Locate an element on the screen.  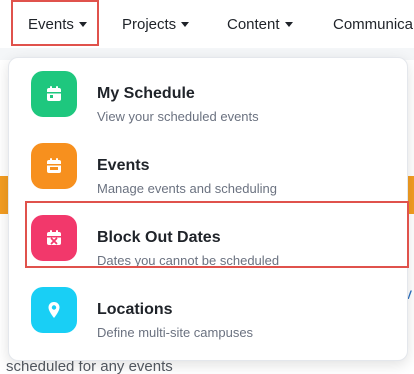
nav-content-menu: Content is located at coordinates (260, 24).